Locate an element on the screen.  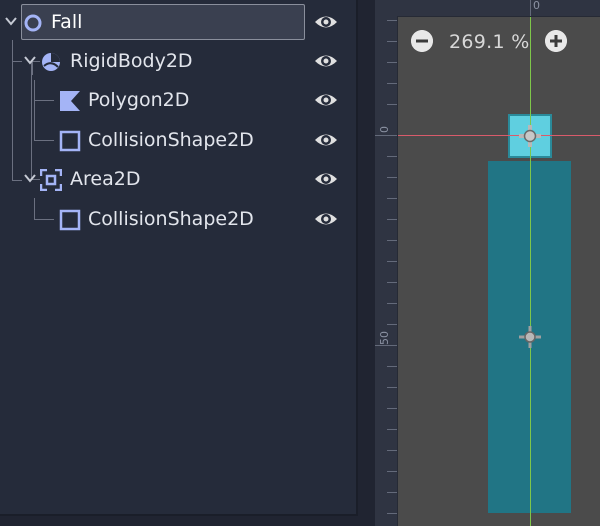
minus-circle-icon is located at coordinates (422, 41).